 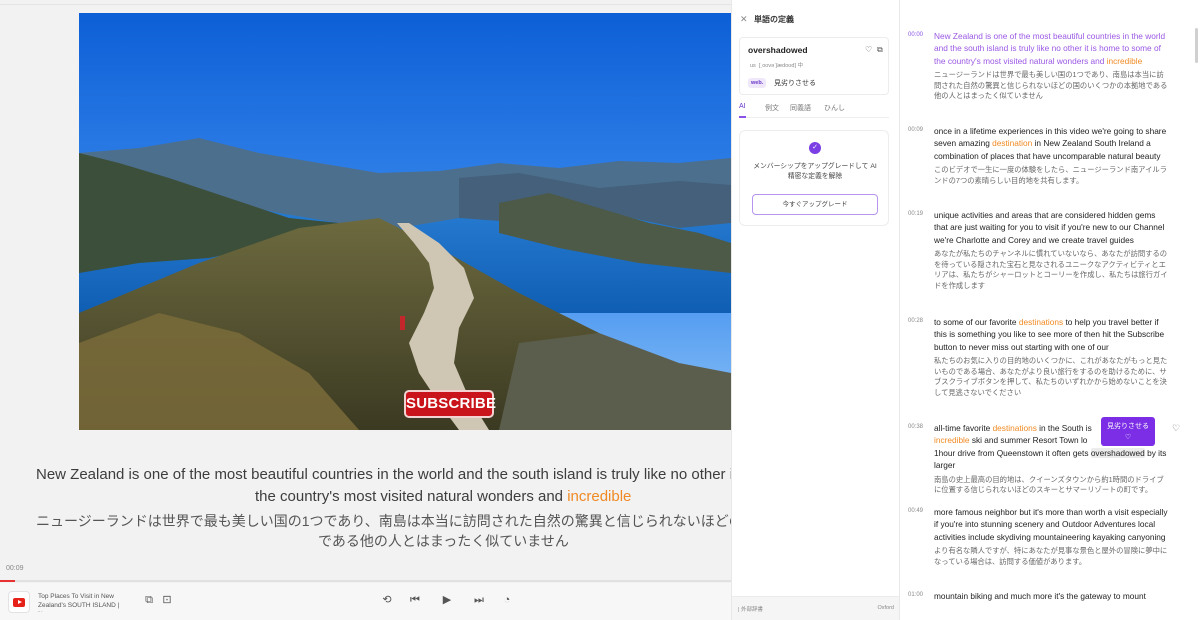 What do you see at coordinates (915, 321) in the screenshot?
I see `timestamp: 00:28` at bounding box center [915, 321].